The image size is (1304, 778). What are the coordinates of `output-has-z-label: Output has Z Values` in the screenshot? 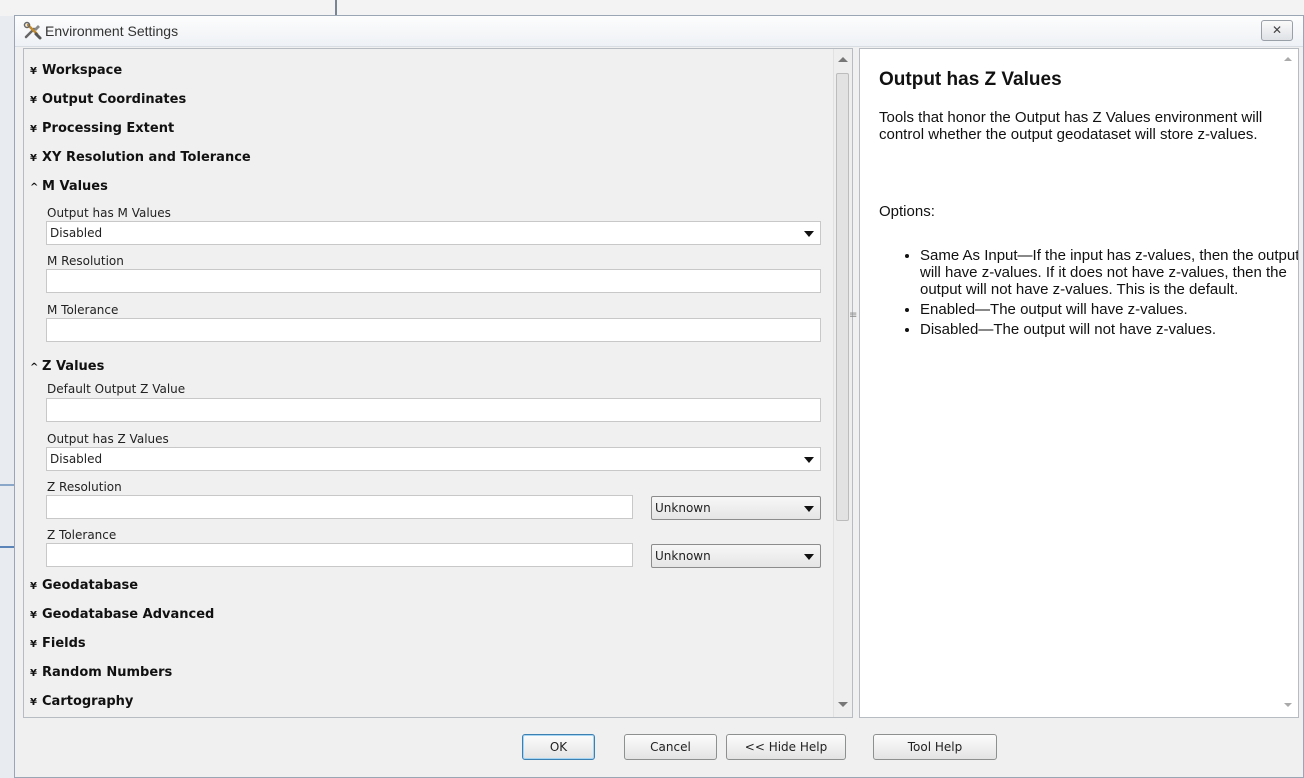 It's located at (108, 439).